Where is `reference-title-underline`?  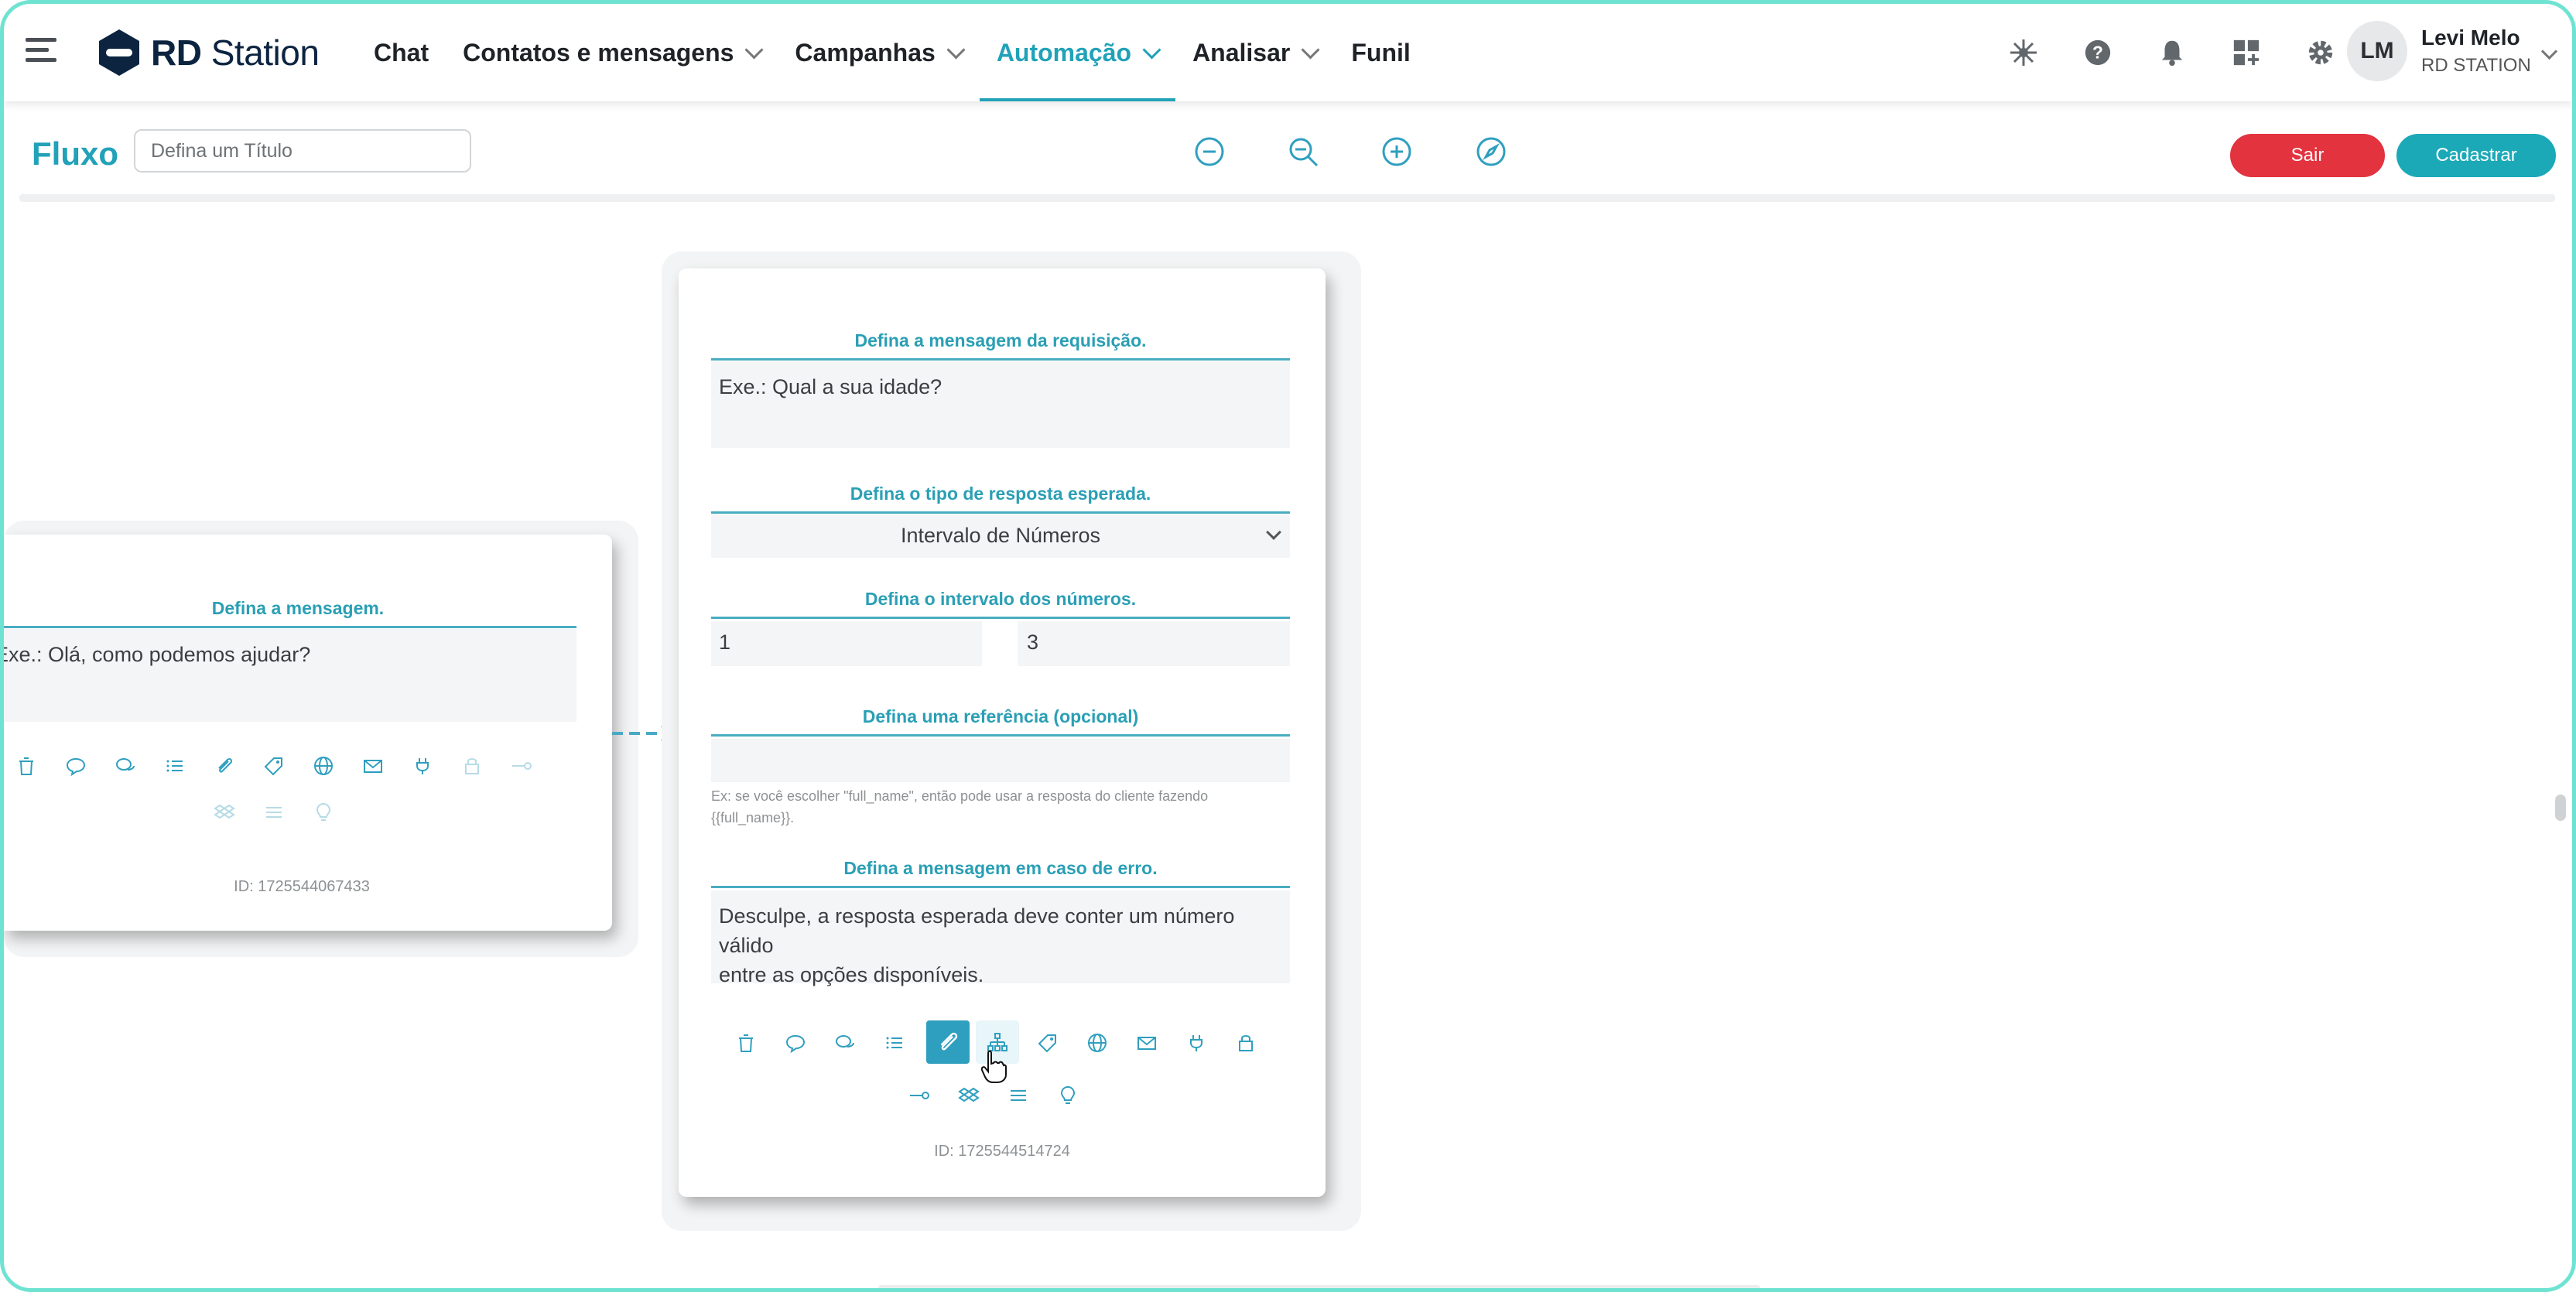
reference-title-underline is located at coordinates (1001, 735).